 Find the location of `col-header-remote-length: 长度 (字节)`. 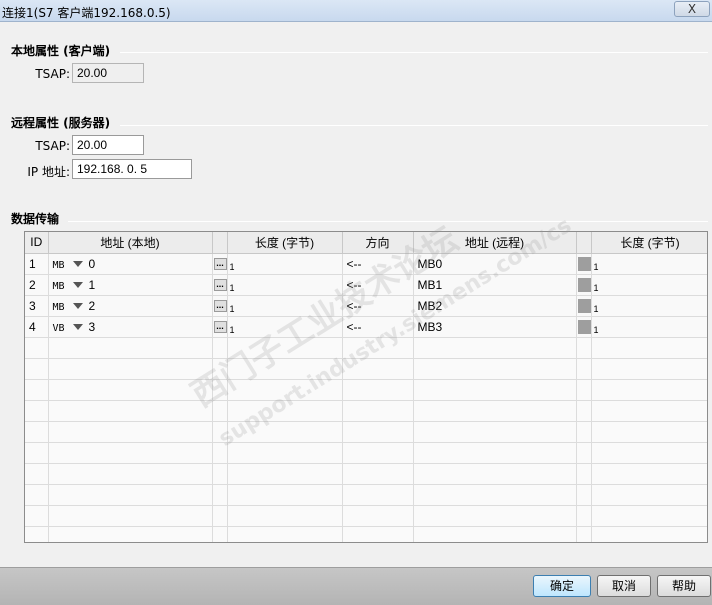

col-header-remote-length: 长度 (字节) is located at coordinates (649, 243).